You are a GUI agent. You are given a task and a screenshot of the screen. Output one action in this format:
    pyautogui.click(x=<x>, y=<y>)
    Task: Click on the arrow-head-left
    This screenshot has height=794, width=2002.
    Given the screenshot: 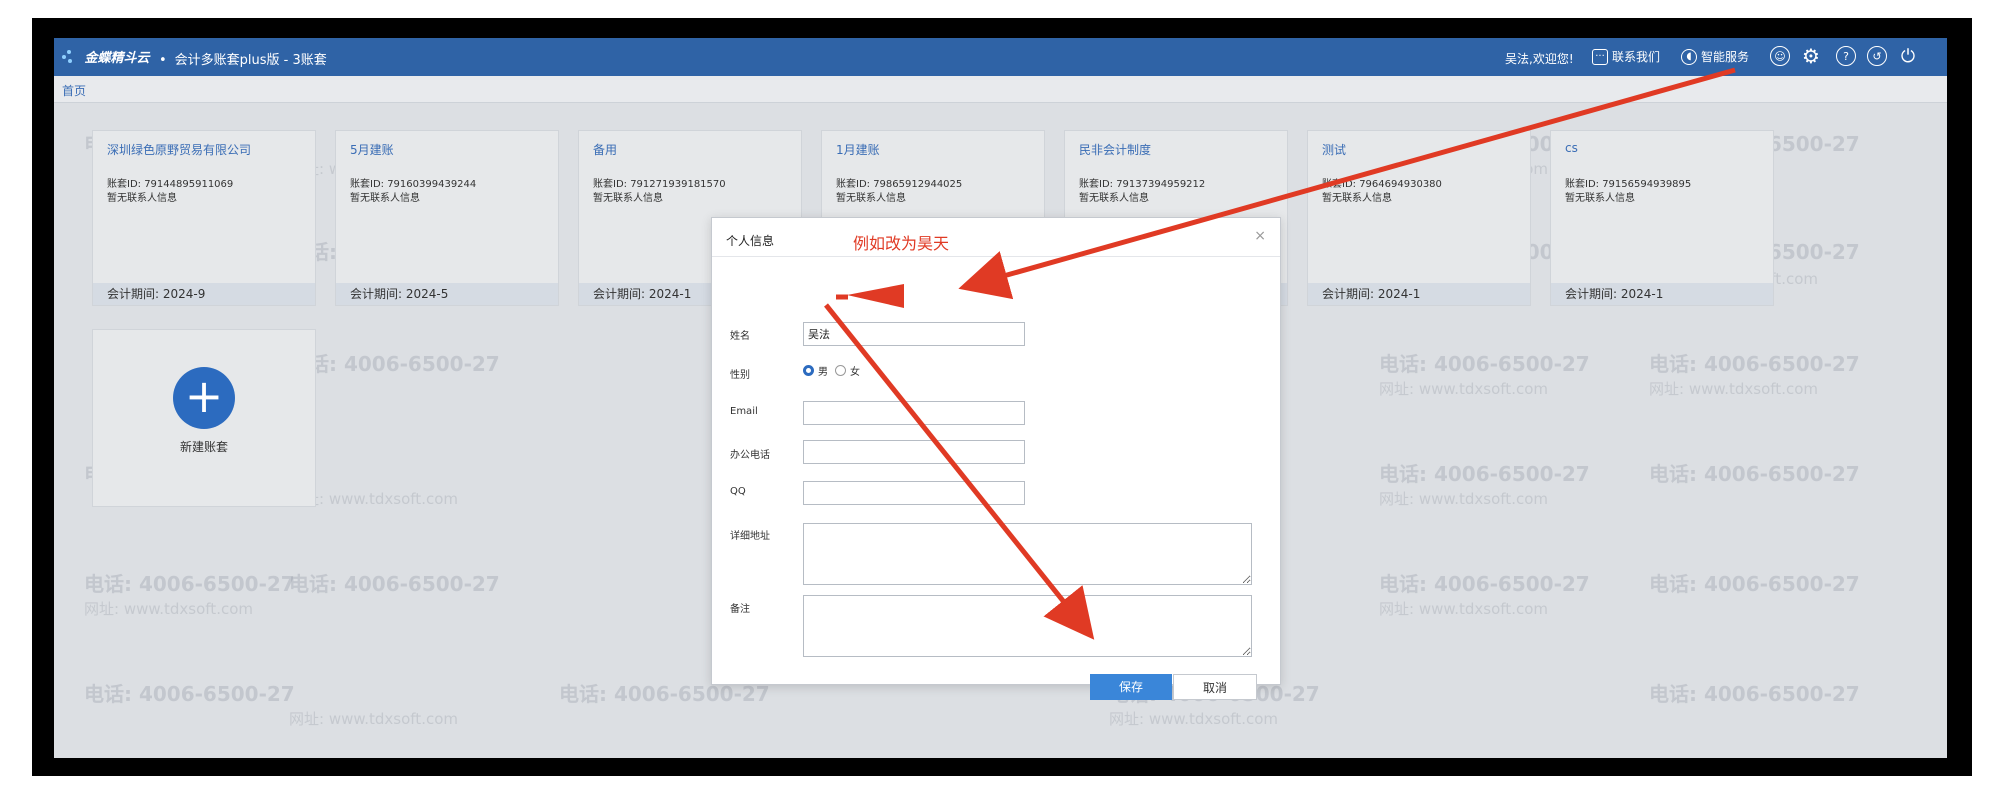 What is the action you would take?
    pyautogui.click(x=875, y=296)
    